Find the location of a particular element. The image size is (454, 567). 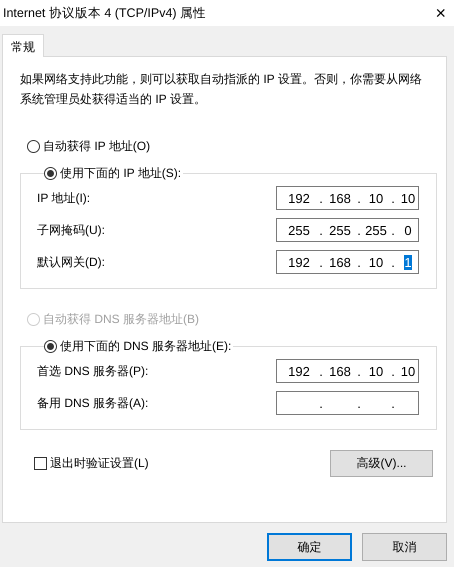

field-label: 备用 DNS 服务器(A): is located at coordinates (92, 403).